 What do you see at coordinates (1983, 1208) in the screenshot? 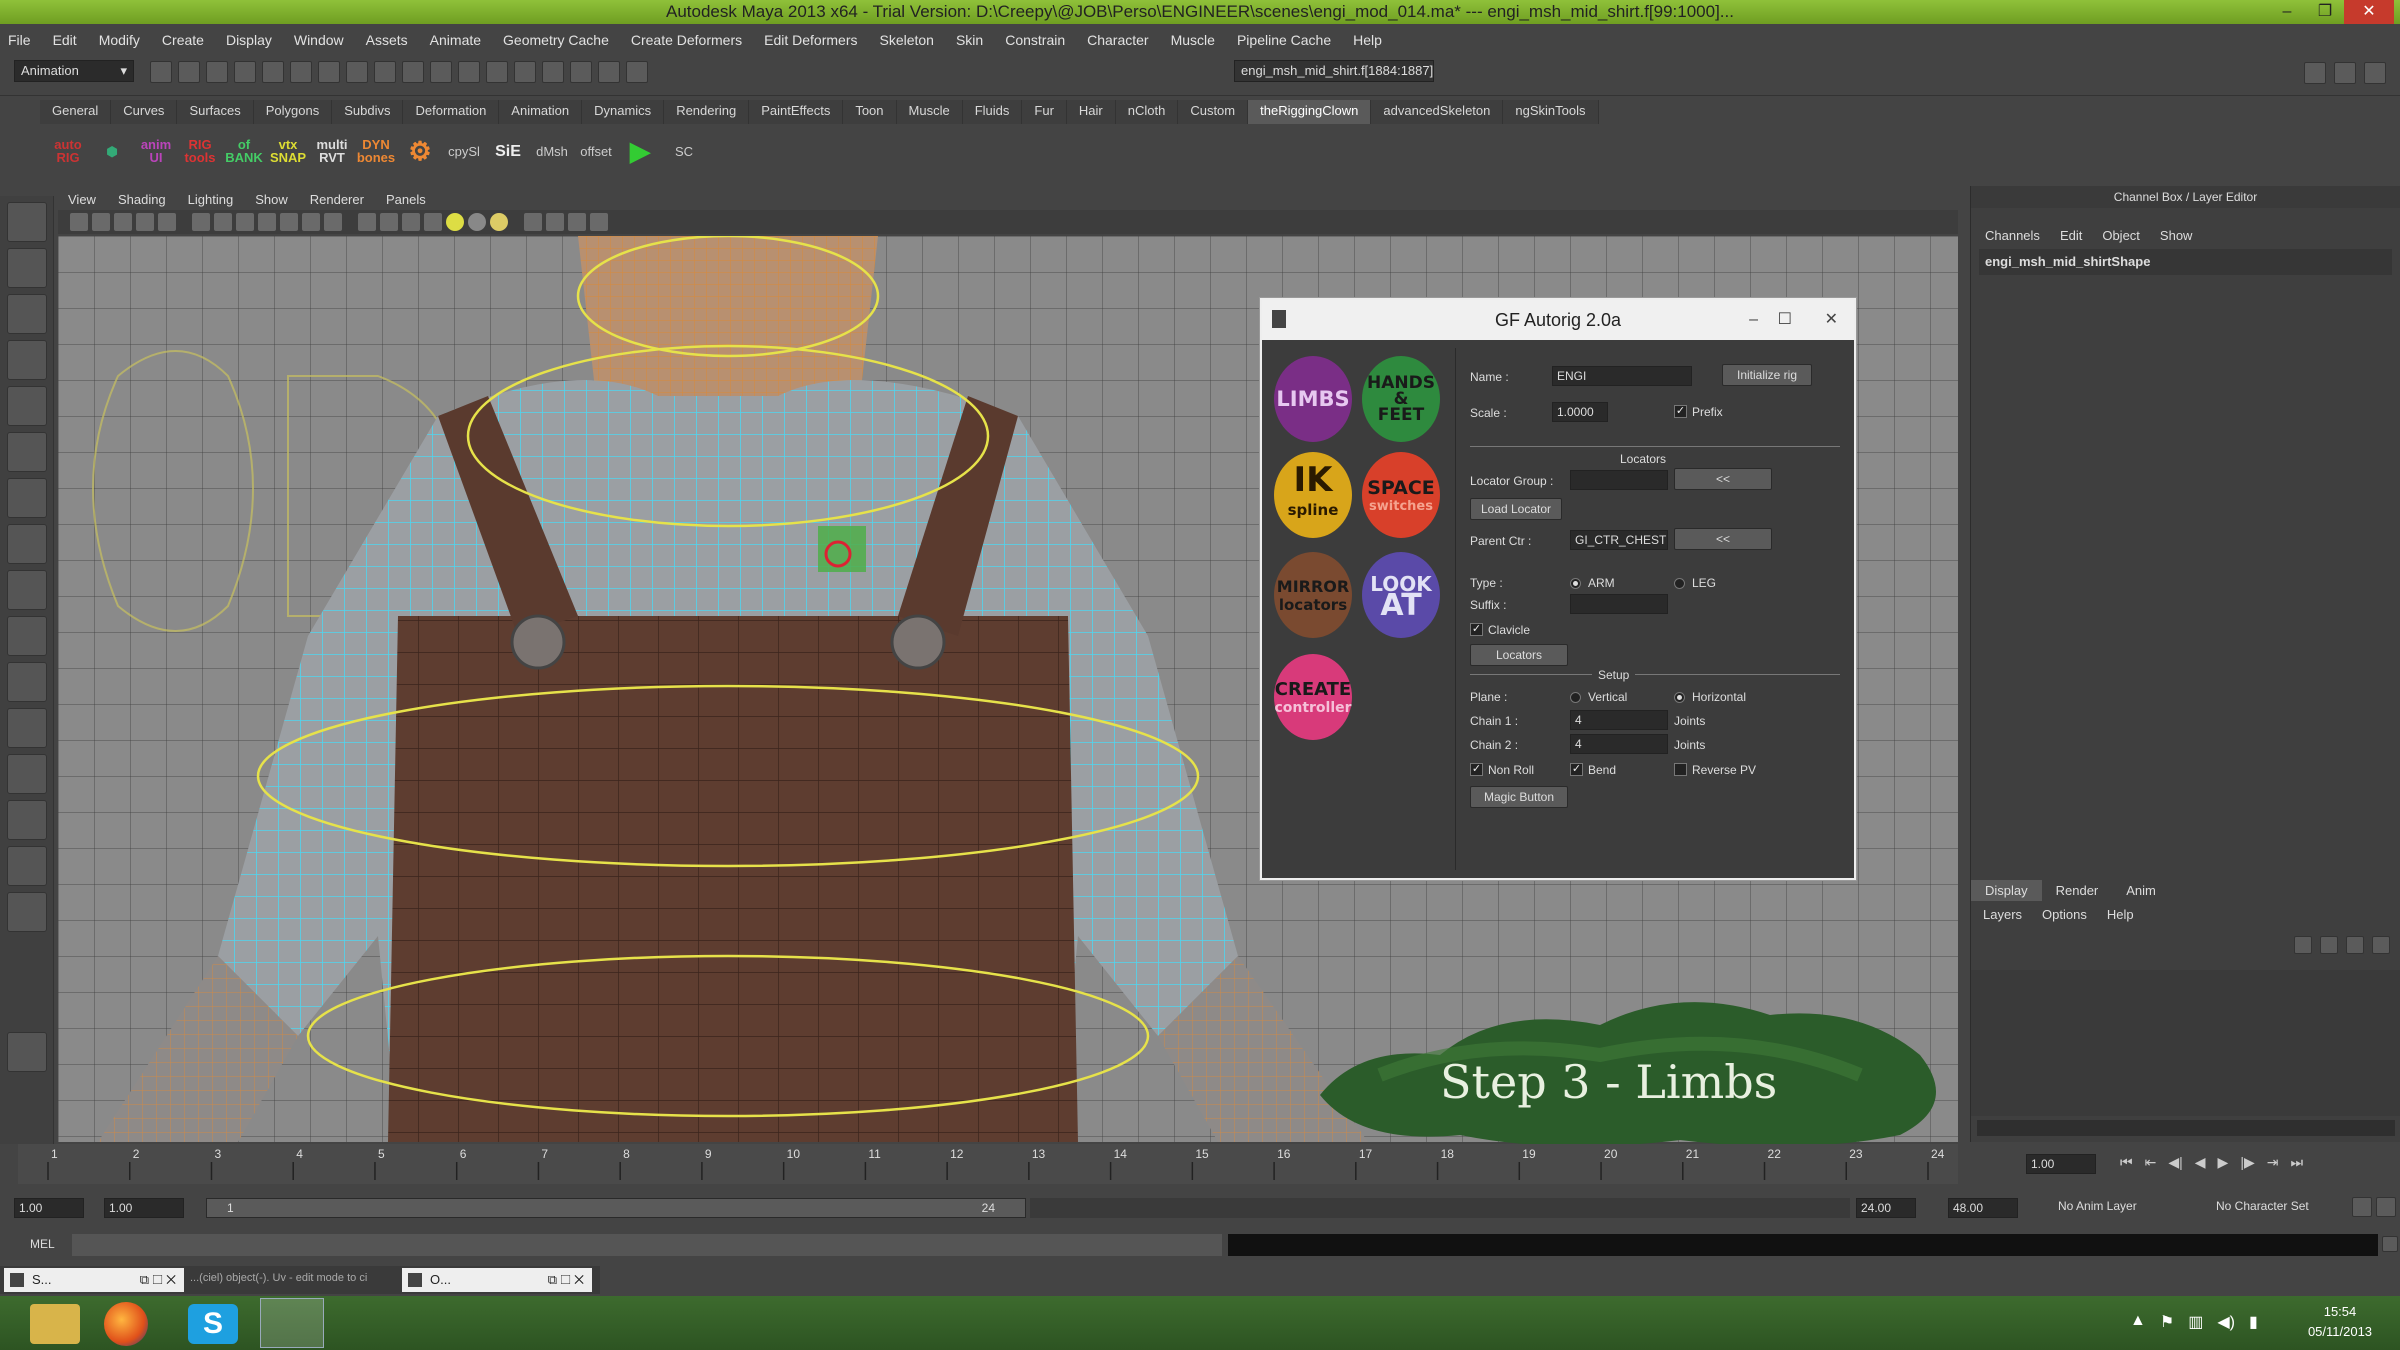
I see `animation-end-field: 48.00` at bounding box center [1983, 1208].